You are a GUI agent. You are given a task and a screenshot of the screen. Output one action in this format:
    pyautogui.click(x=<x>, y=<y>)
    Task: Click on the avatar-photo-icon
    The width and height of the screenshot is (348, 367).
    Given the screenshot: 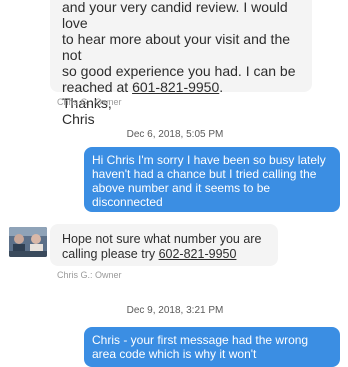 What is the action you would take?
    pyautogui.click(x=28, y=242)
    